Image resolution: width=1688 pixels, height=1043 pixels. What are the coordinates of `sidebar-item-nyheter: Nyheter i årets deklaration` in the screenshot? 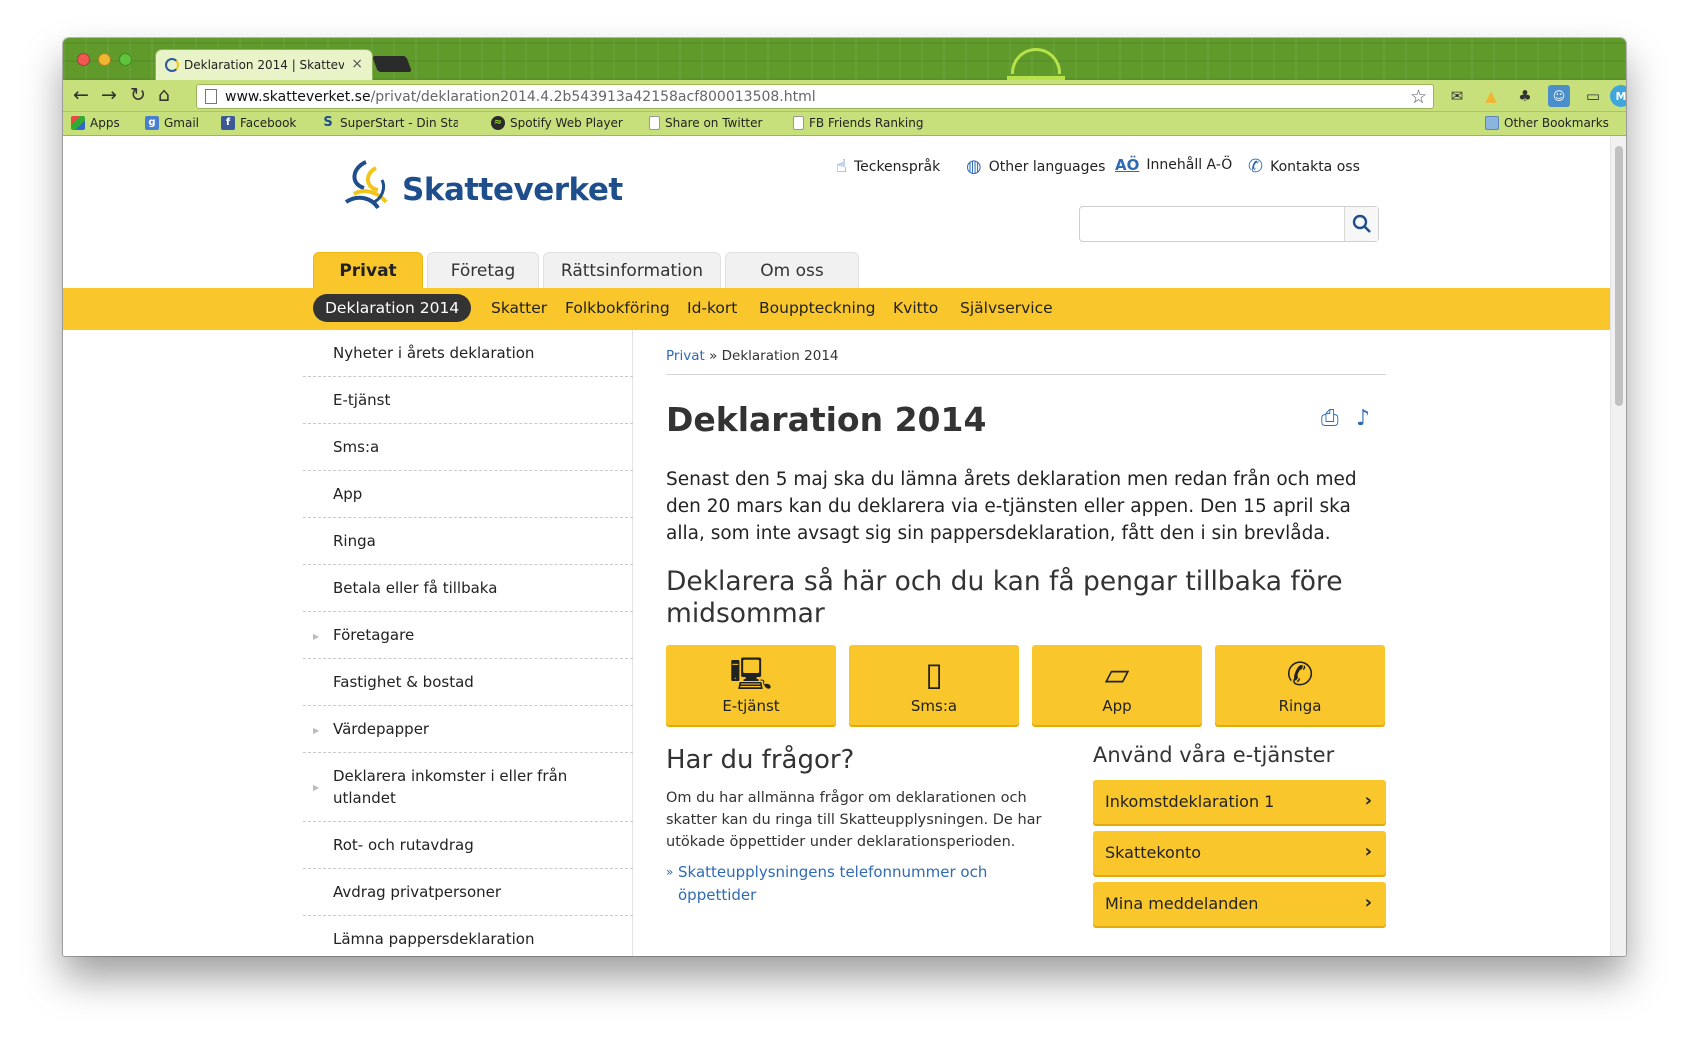 It's located at (468, 353).